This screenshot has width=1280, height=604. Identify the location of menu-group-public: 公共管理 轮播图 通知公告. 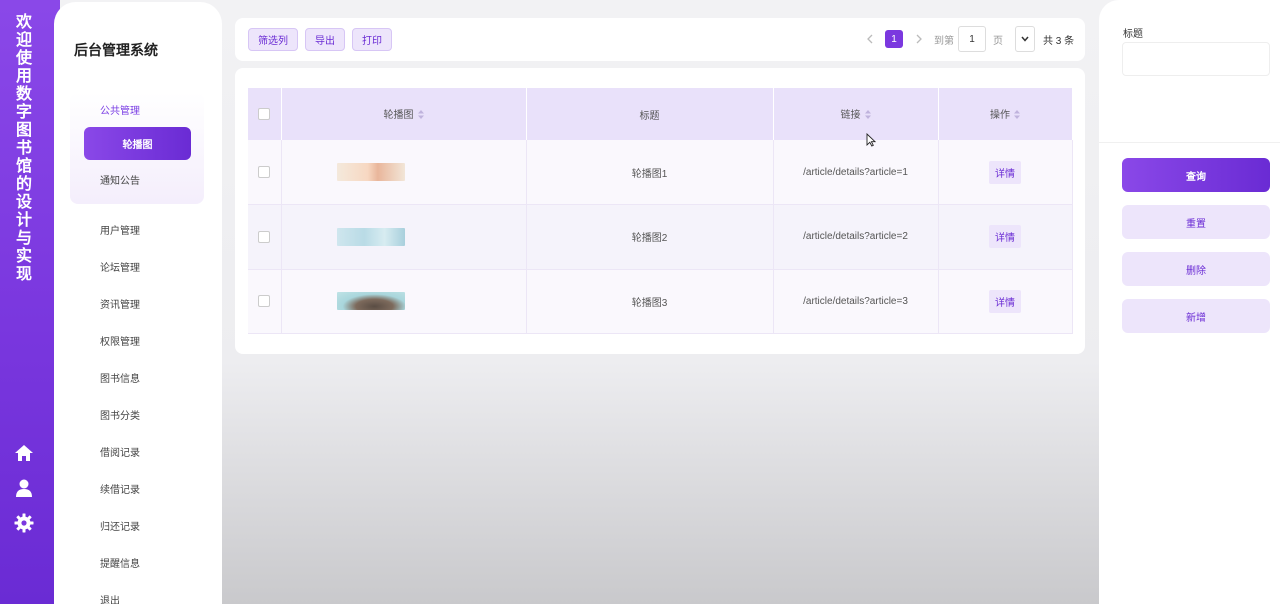
(137, 148).